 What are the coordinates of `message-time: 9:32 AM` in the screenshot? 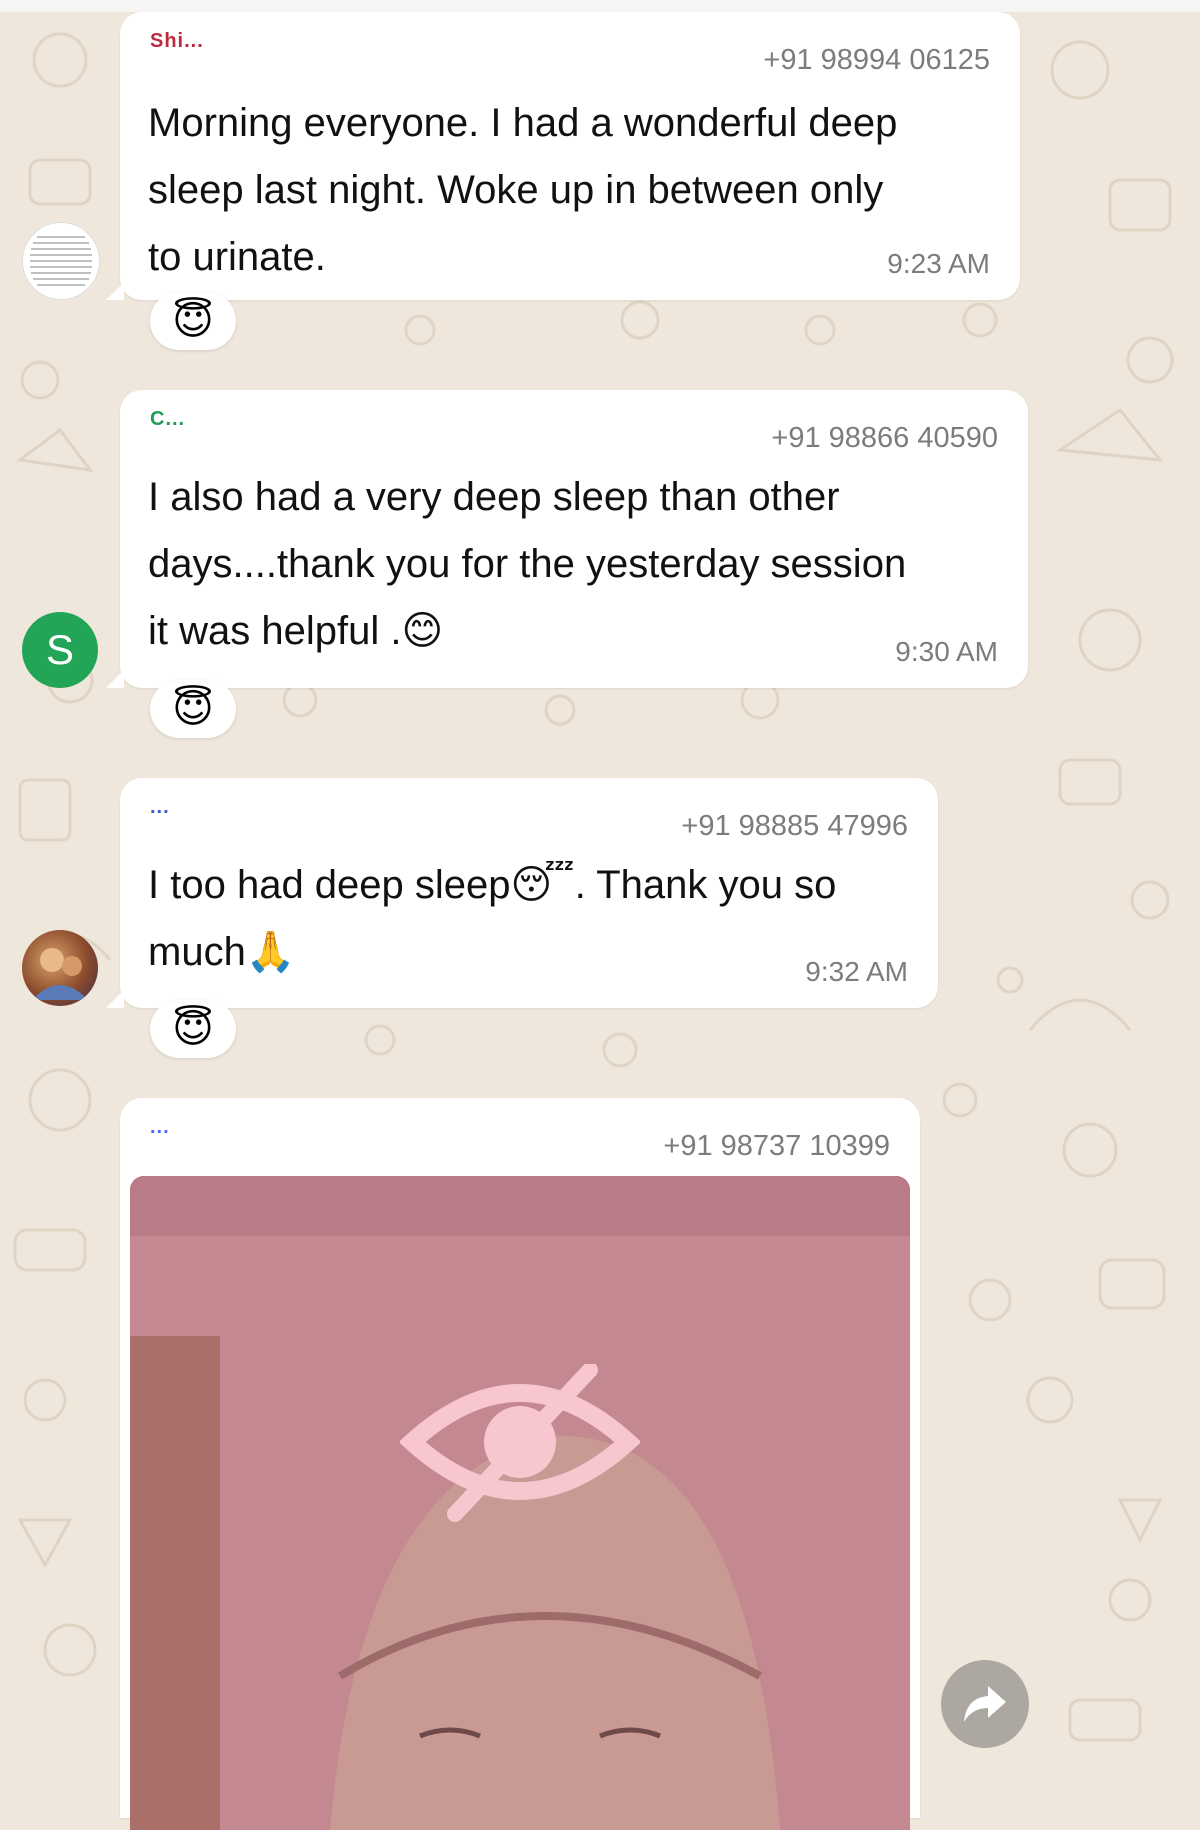 It's located at (856, 971).